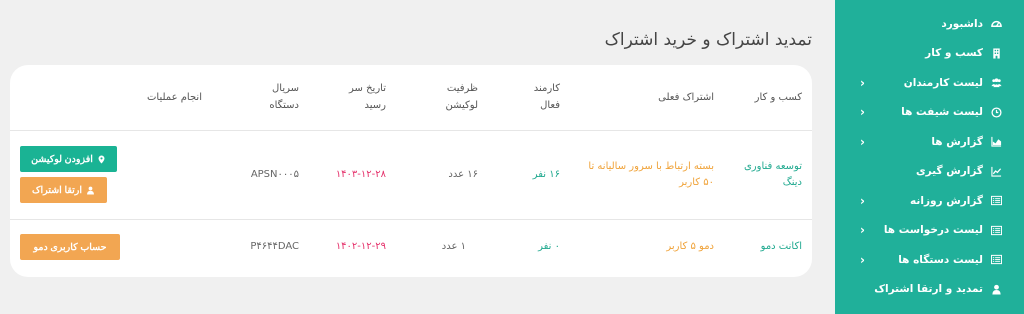 Image resolution: width=1024 pixels, height=314 pixels. Describe the element at coordinates (101, 159) in the screenshot. I see `map-marker-icon` at that location.